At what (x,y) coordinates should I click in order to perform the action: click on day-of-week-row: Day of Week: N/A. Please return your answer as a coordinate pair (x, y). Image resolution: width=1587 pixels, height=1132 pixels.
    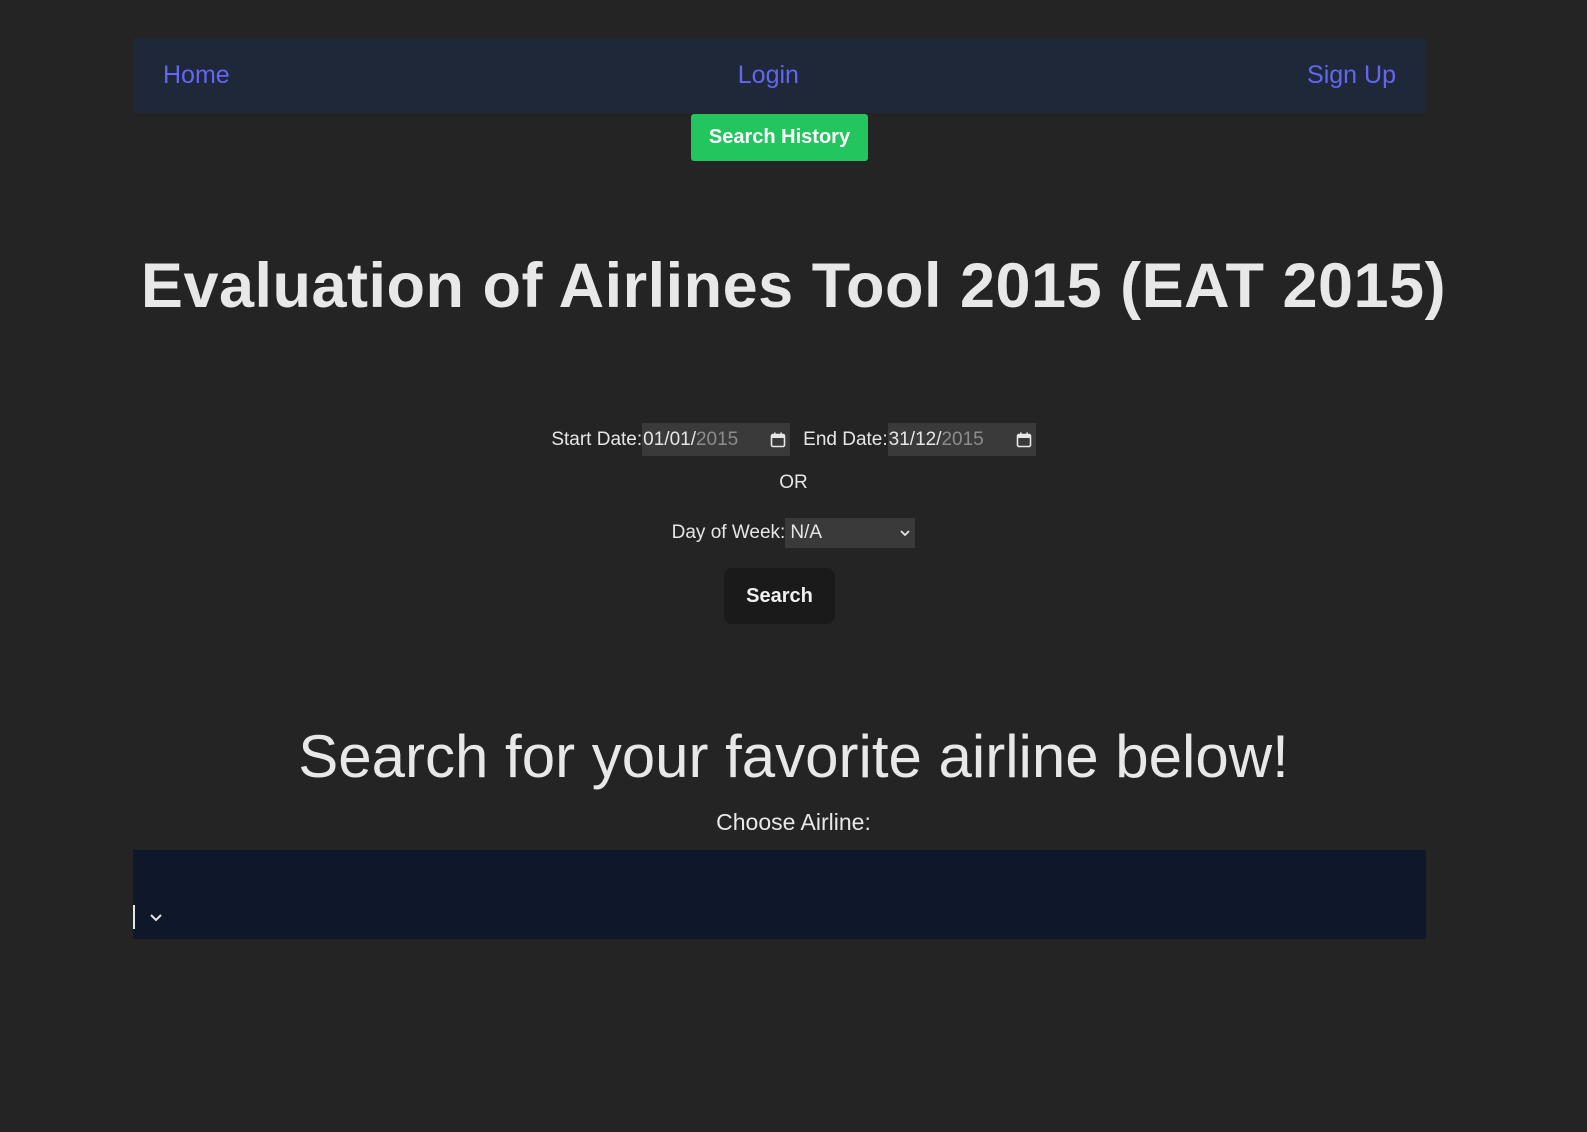
    Looking at the image, I should click on (793, 533).